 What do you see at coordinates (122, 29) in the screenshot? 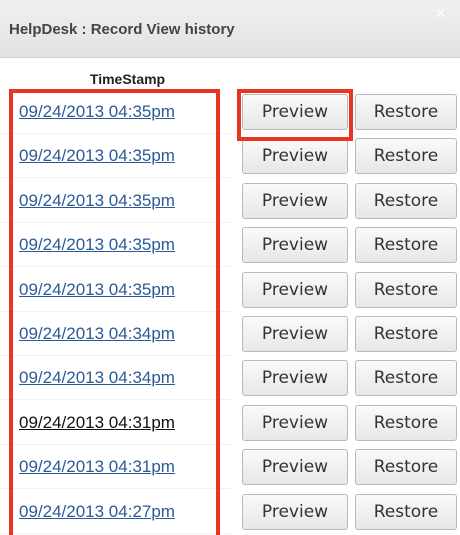
I see `dialog-title: HelpDesk : Record View history` at bounding box center [122, 29].